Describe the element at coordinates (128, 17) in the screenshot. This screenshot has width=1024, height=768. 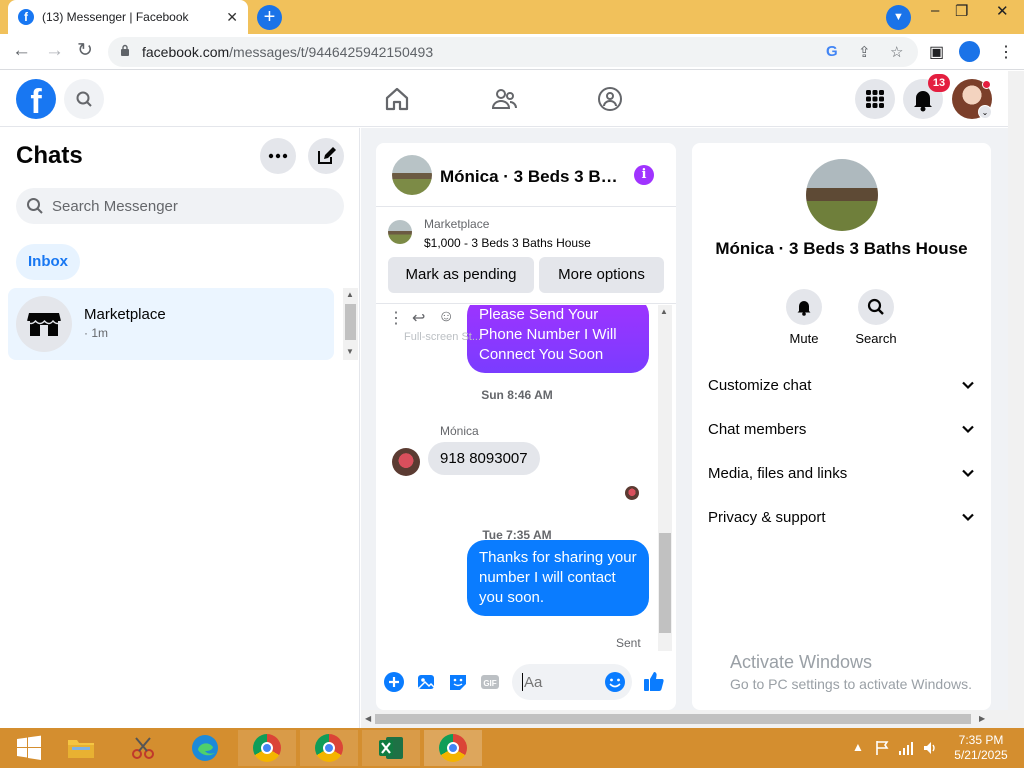
I see `browser-tab: f (13) Messenger | Facebook ✕` at that location.